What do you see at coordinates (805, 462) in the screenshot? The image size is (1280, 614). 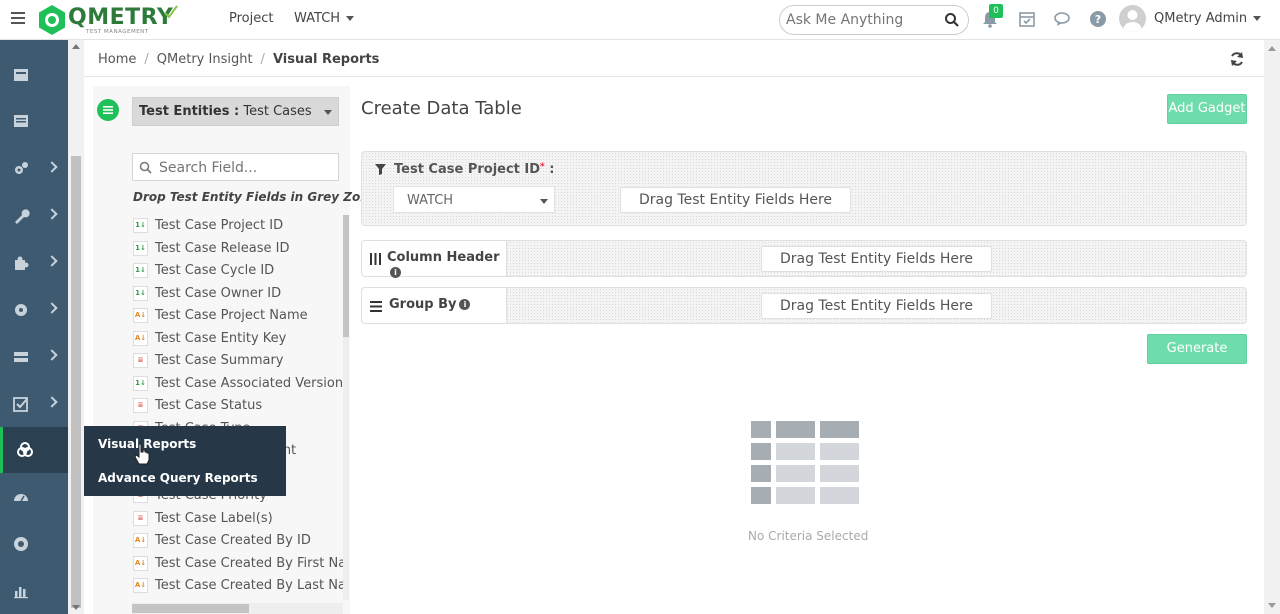 I see `empty-table-icon` at bounding box center [805, 462].